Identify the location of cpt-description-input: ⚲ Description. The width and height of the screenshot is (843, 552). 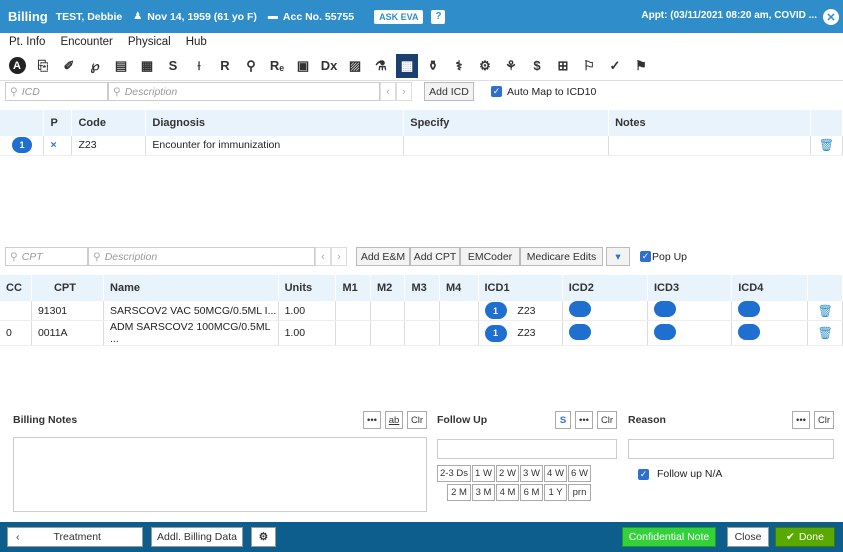
(201, 256).